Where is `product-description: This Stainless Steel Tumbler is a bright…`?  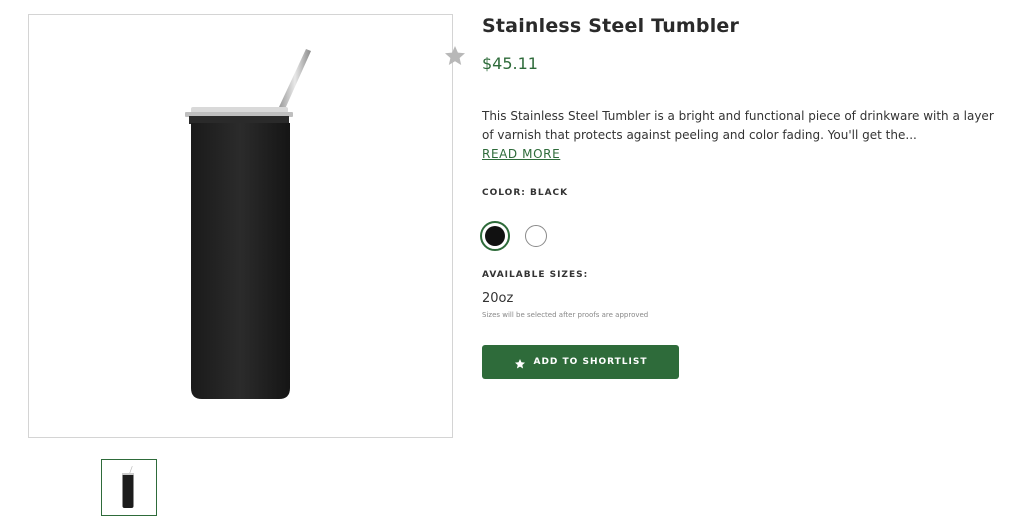
product-description: This Stainless Steel Tumbler is a bright… is located at coordinates (738, 125).